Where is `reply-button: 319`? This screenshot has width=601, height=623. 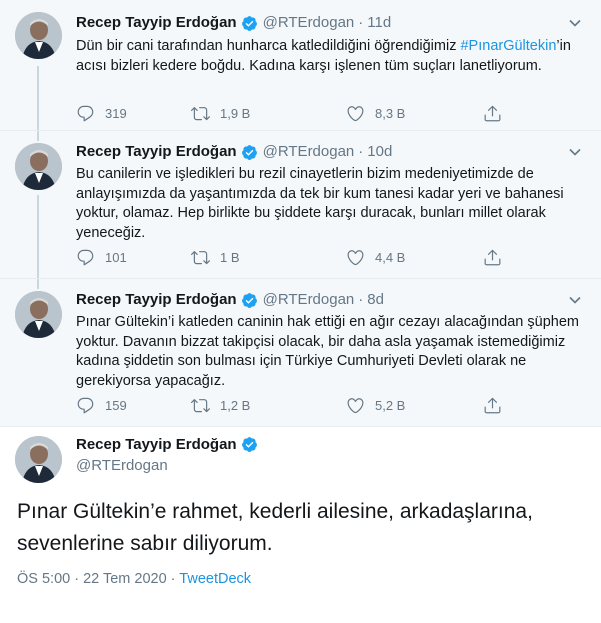
reply-button: 319 is located at coordinates (101, 113).